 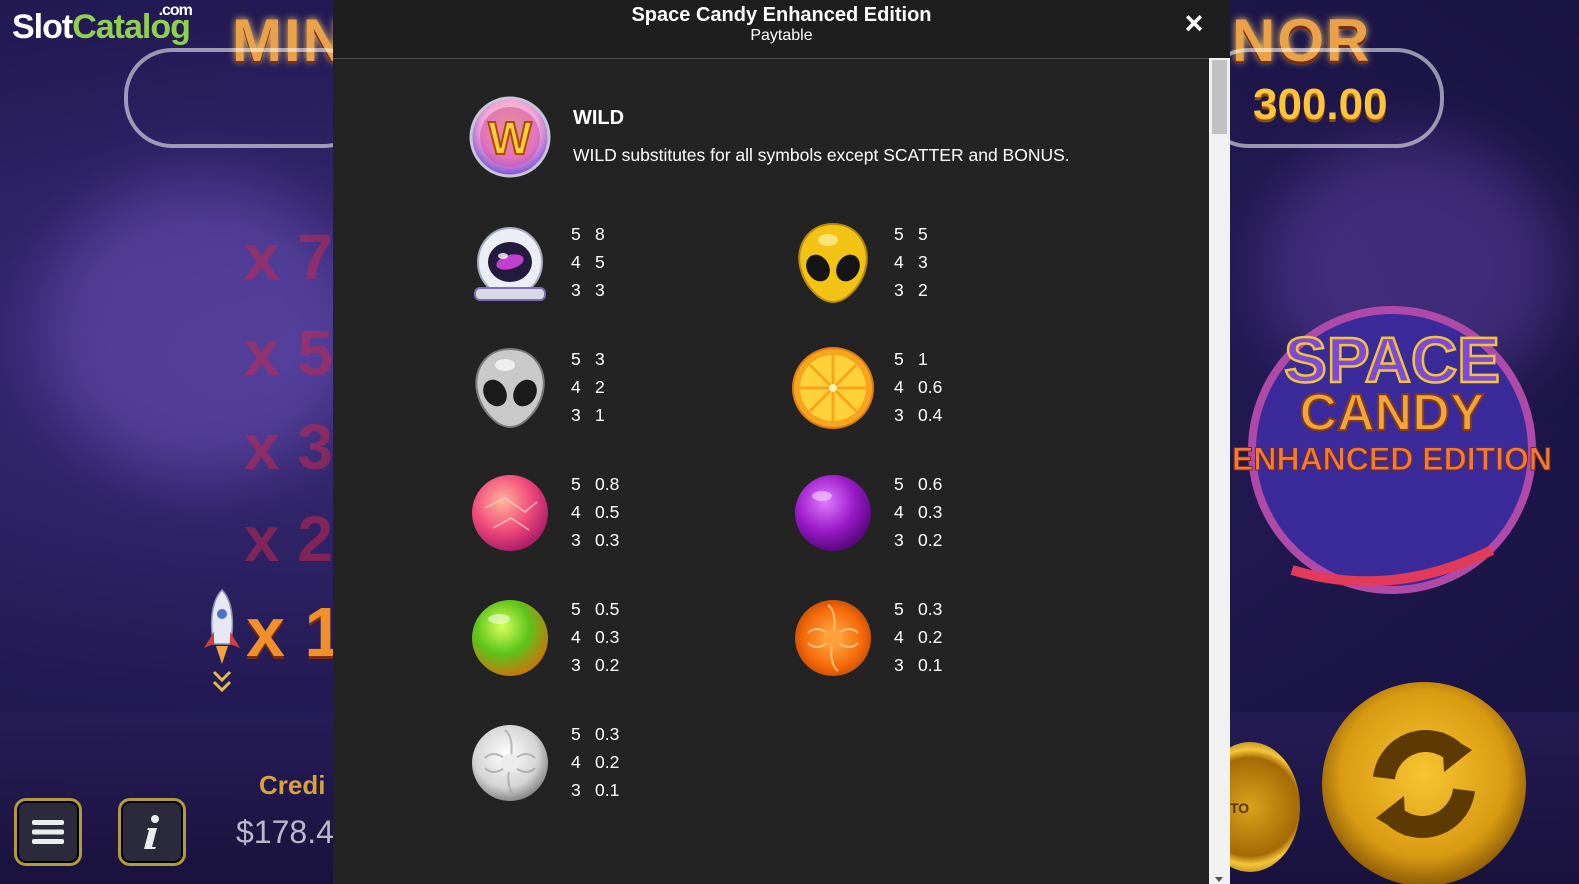 What do you see at coordinates (510, 763) in the screenshot?
I see `white-swirl-candy-icon` at bounding box center [510, 763].